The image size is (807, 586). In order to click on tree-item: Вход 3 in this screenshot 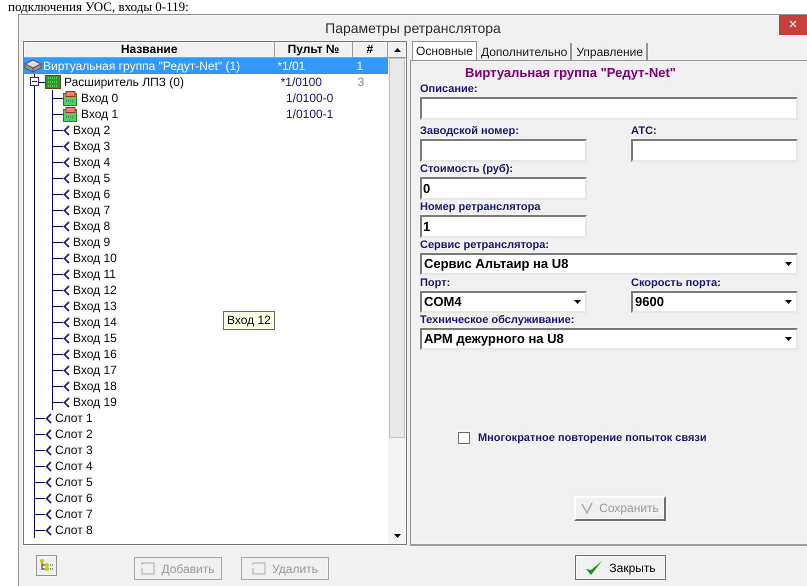, I will do `click(92, 146)`.